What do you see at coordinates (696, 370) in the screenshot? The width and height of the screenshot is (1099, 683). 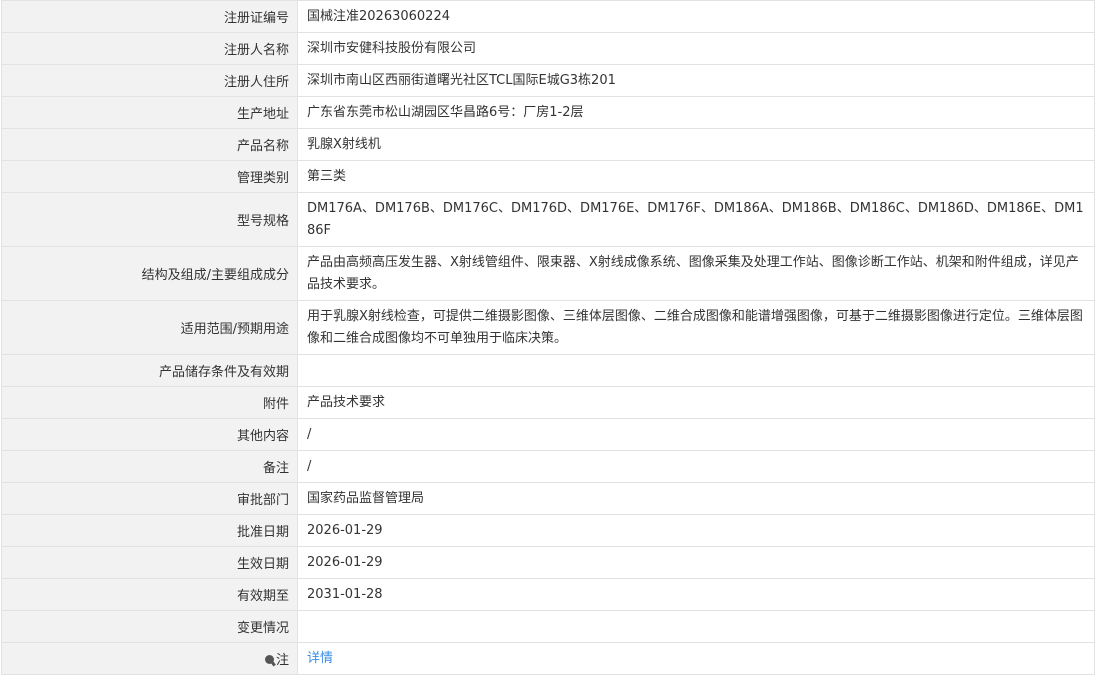 I see `value-storage-conditions` at bounding box center [696, 370].